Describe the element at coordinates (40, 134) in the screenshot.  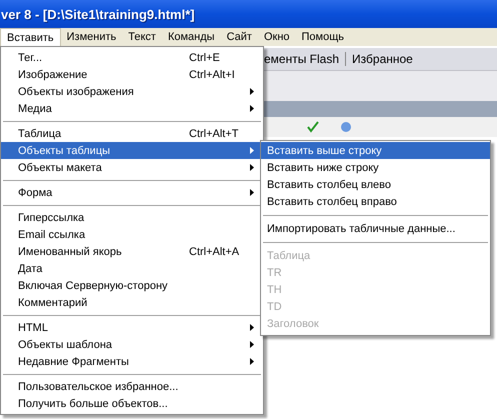
I see `menu-item-label: Таблица` at that location.